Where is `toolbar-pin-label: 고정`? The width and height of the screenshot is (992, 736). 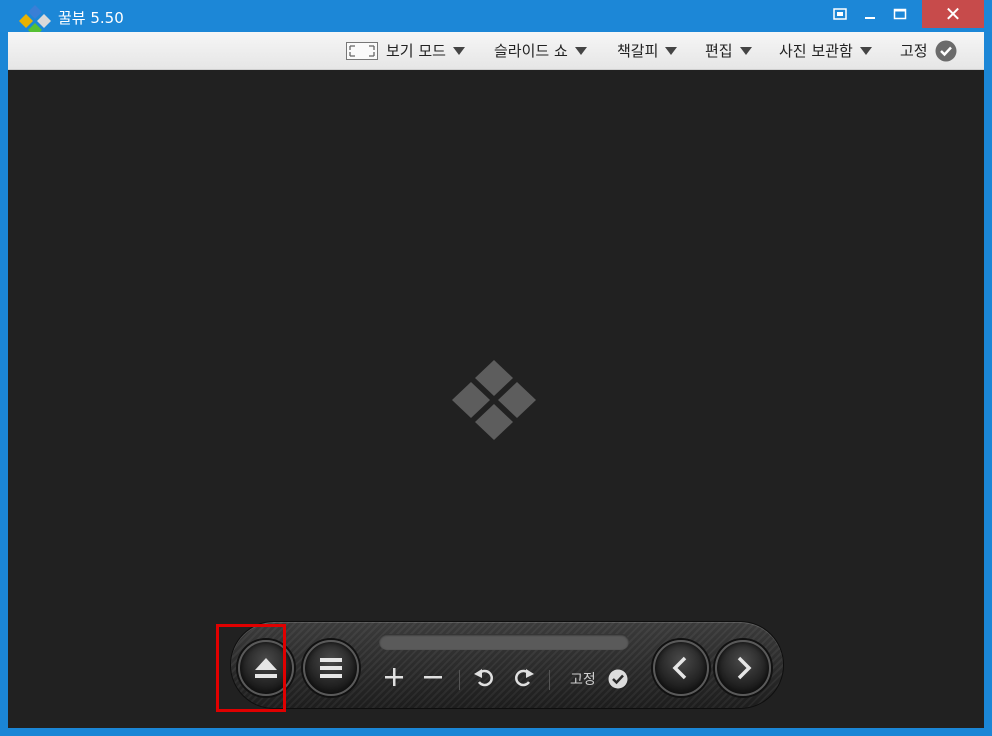
toolbar-pin-label: 고정 is located at coordinates (583, 679).